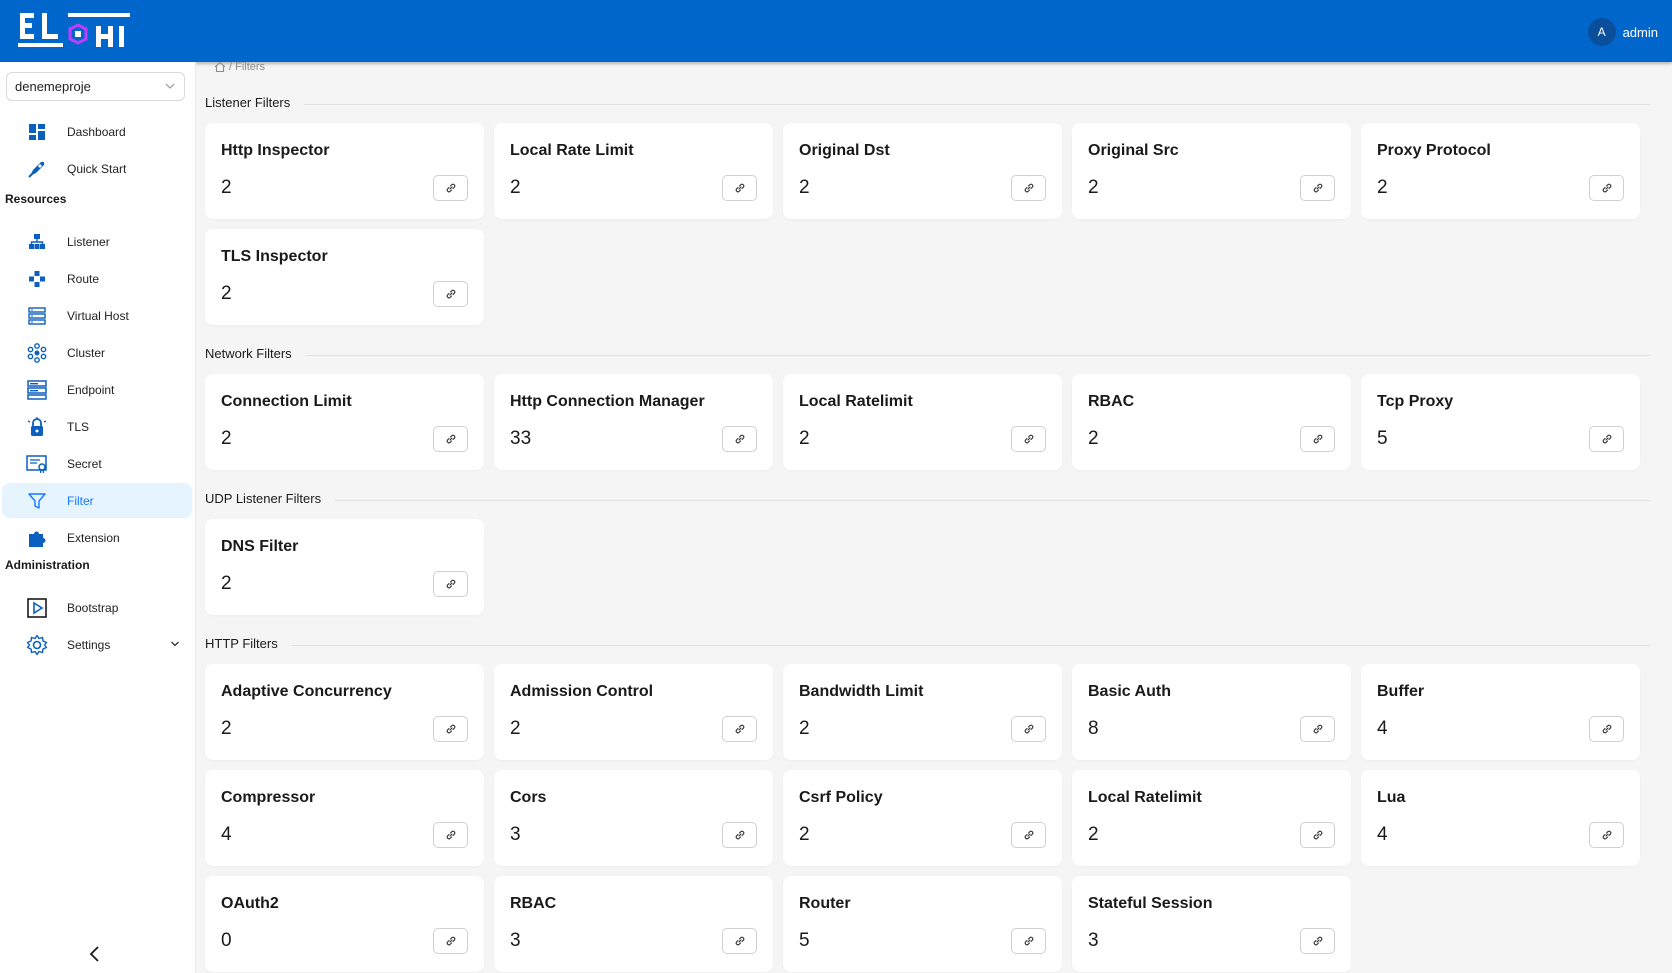  I want to click on sidebar-item-extension: Extension, so click(97, 537).